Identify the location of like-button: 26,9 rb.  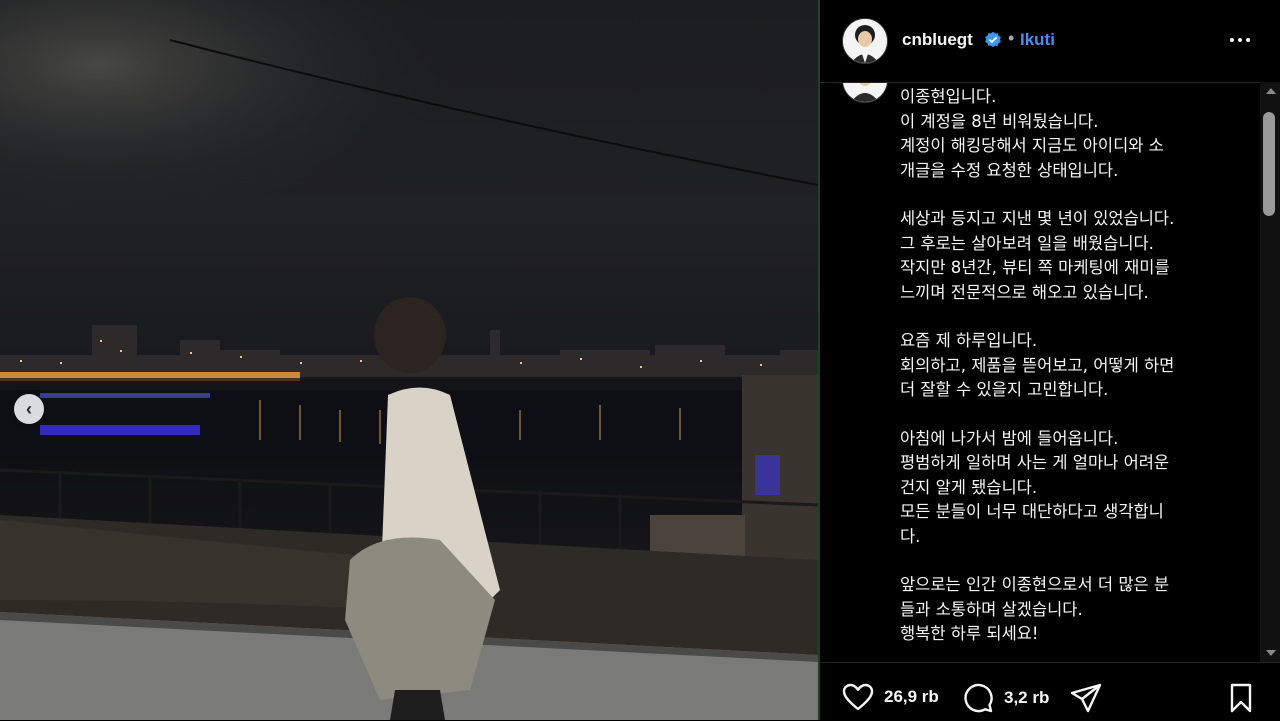
(890, 697).